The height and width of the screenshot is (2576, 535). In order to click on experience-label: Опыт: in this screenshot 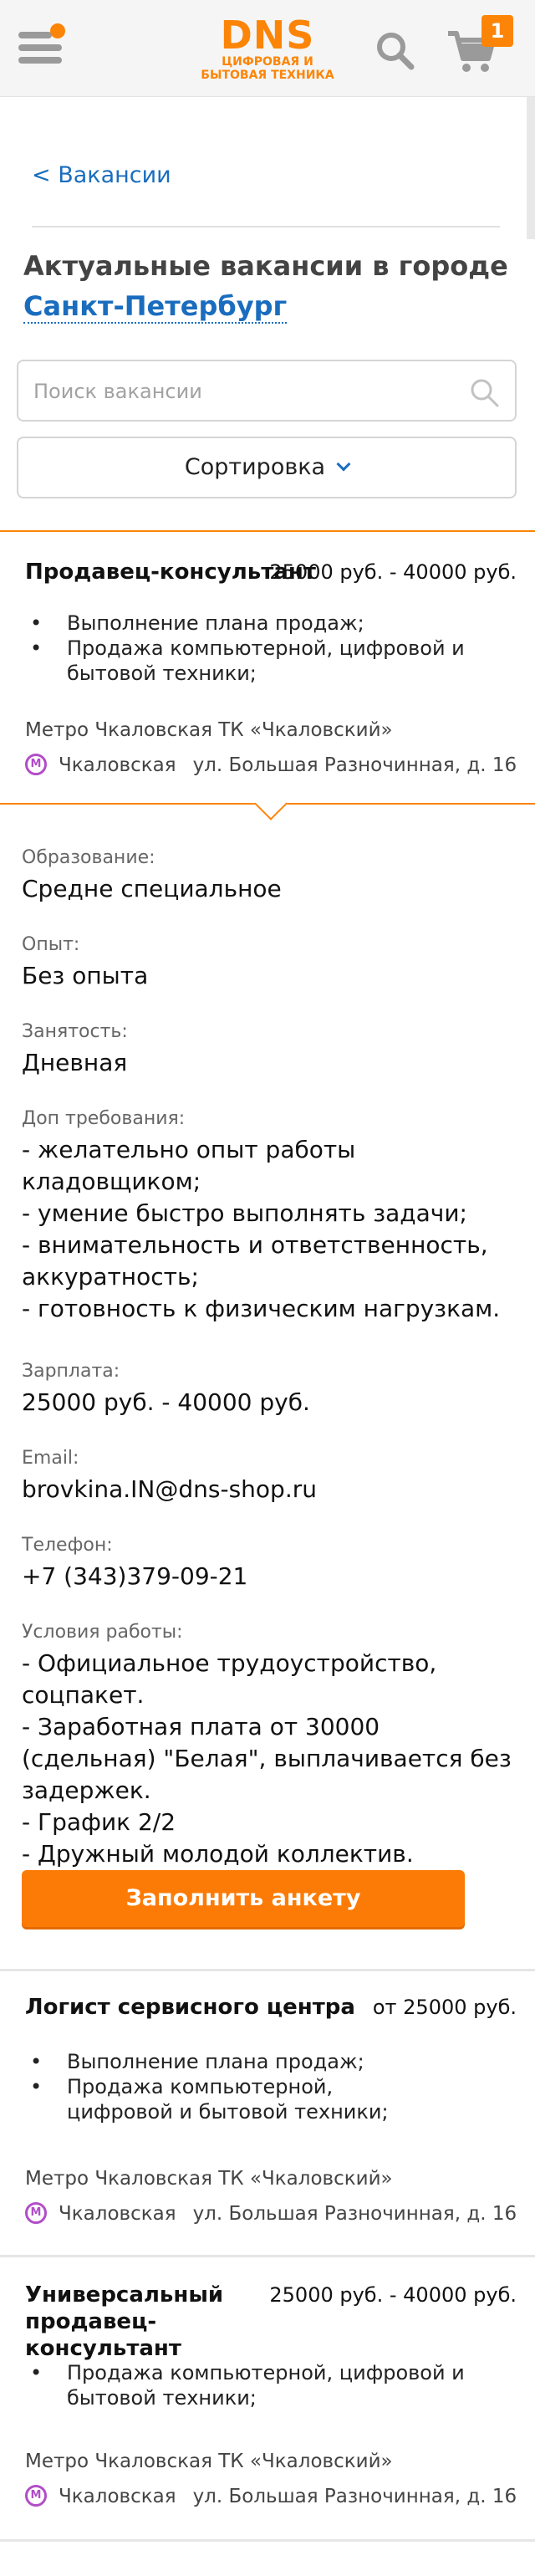, I will do `click(51, 944)`.